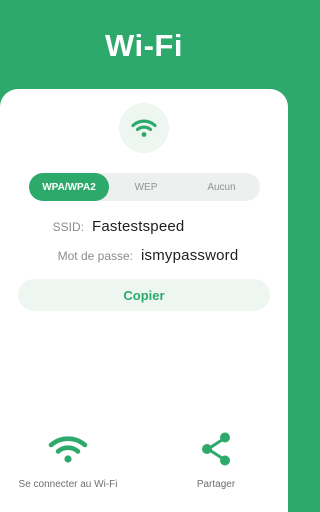 This screenshot has height=512, width=320. I want to click on security-option-wpa: WPA/WPA2, so click(69, 187).